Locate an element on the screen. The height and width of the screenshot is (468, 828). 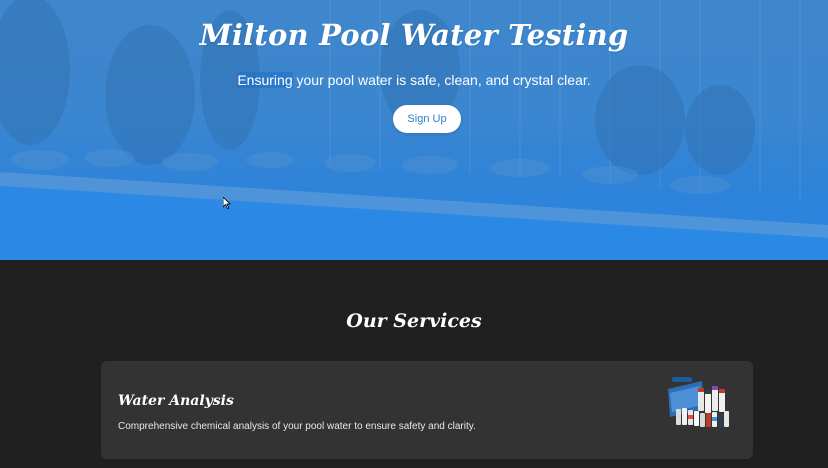
sign-up-button: Sign Up is located at coordinates (427, 119).